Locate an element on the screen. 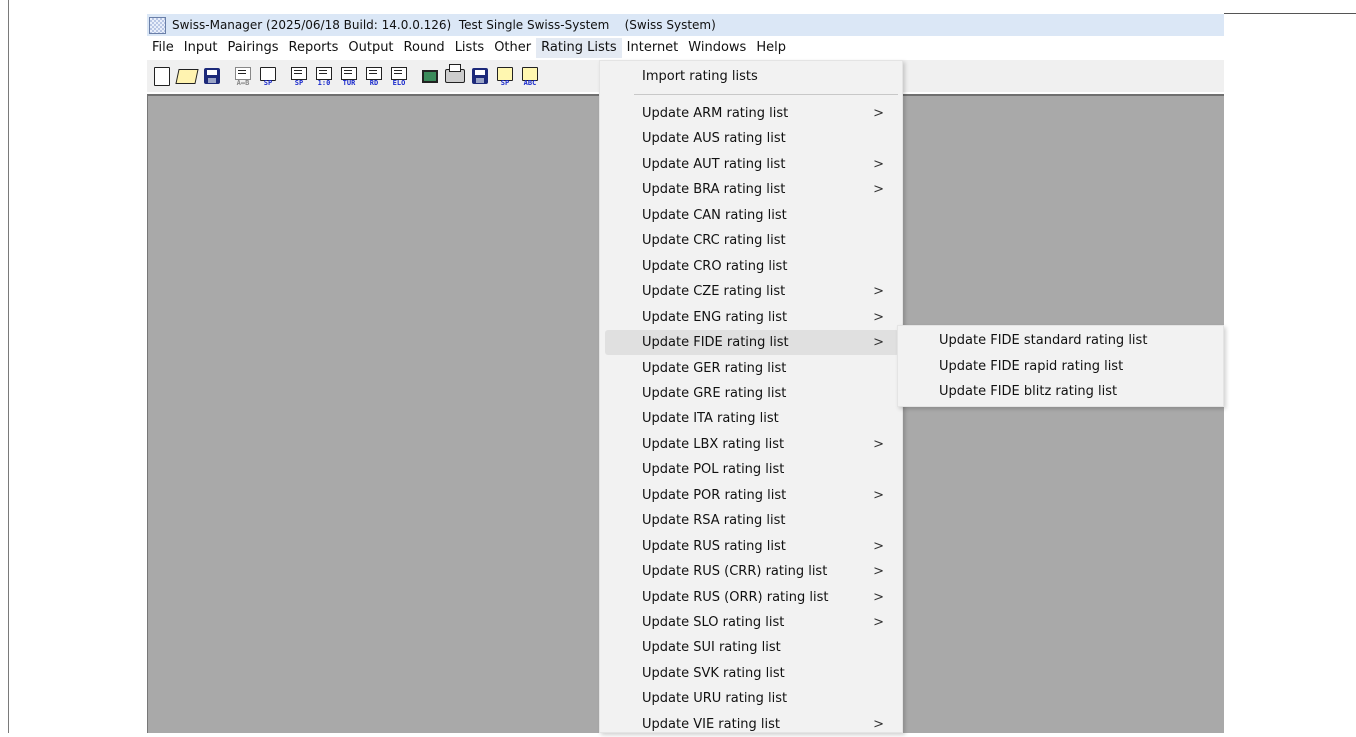 This screenshot has height=737, width=1356. icon-caption: A↔B is located at coordinates (243, 83).